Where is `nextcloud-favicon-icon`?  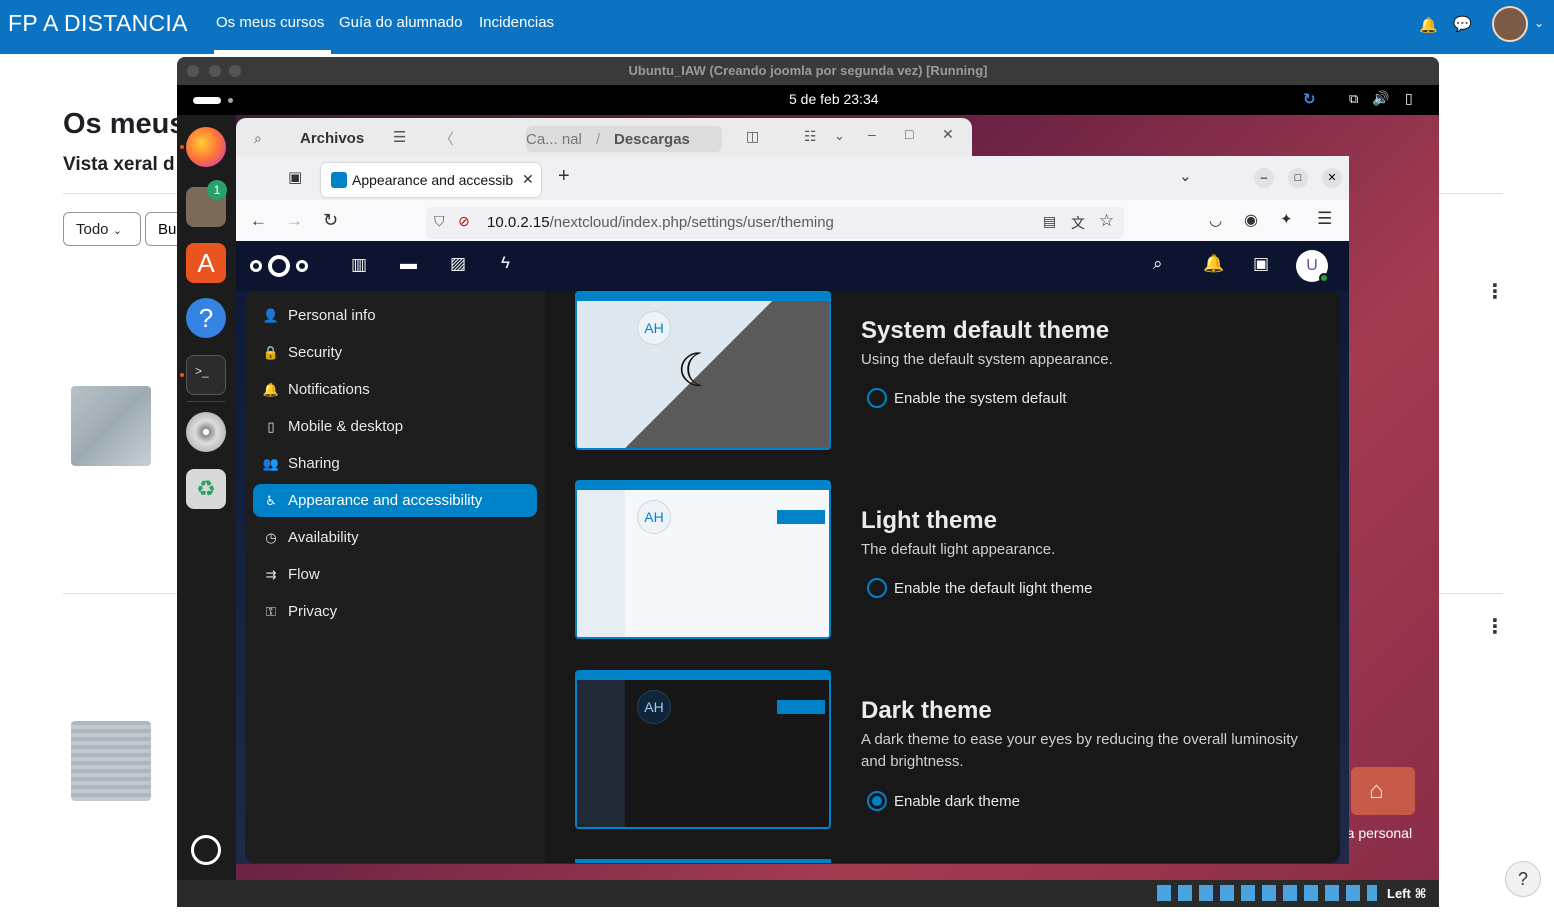 nextcloud-favicon-icon is located at coordinates (339, 180).